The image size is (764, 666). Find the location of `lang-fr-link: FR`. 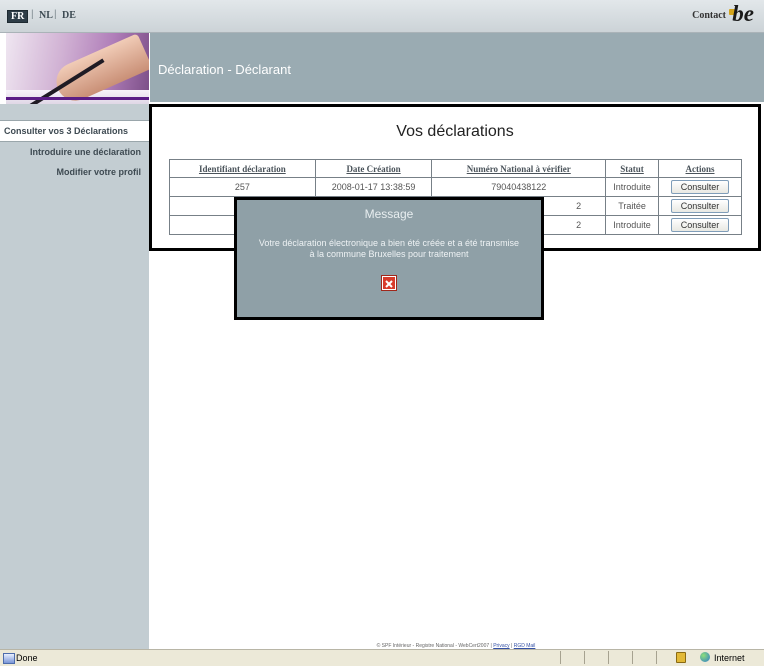

lang-fr-link: FR is located at coordinates (18, 16).